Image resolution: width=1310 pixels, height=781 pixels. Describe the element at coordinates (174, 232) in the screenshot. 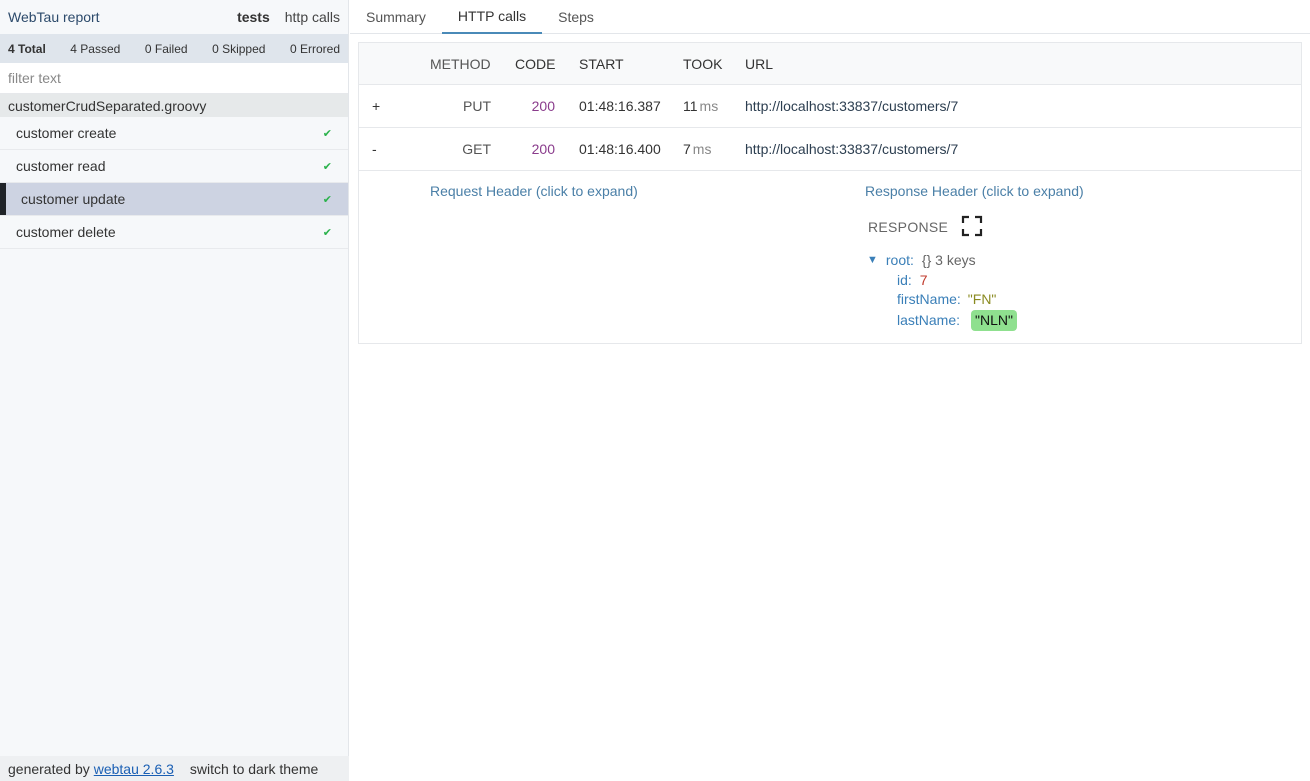

I see `test-item-customer-delete: customer delete ✔` at that location.